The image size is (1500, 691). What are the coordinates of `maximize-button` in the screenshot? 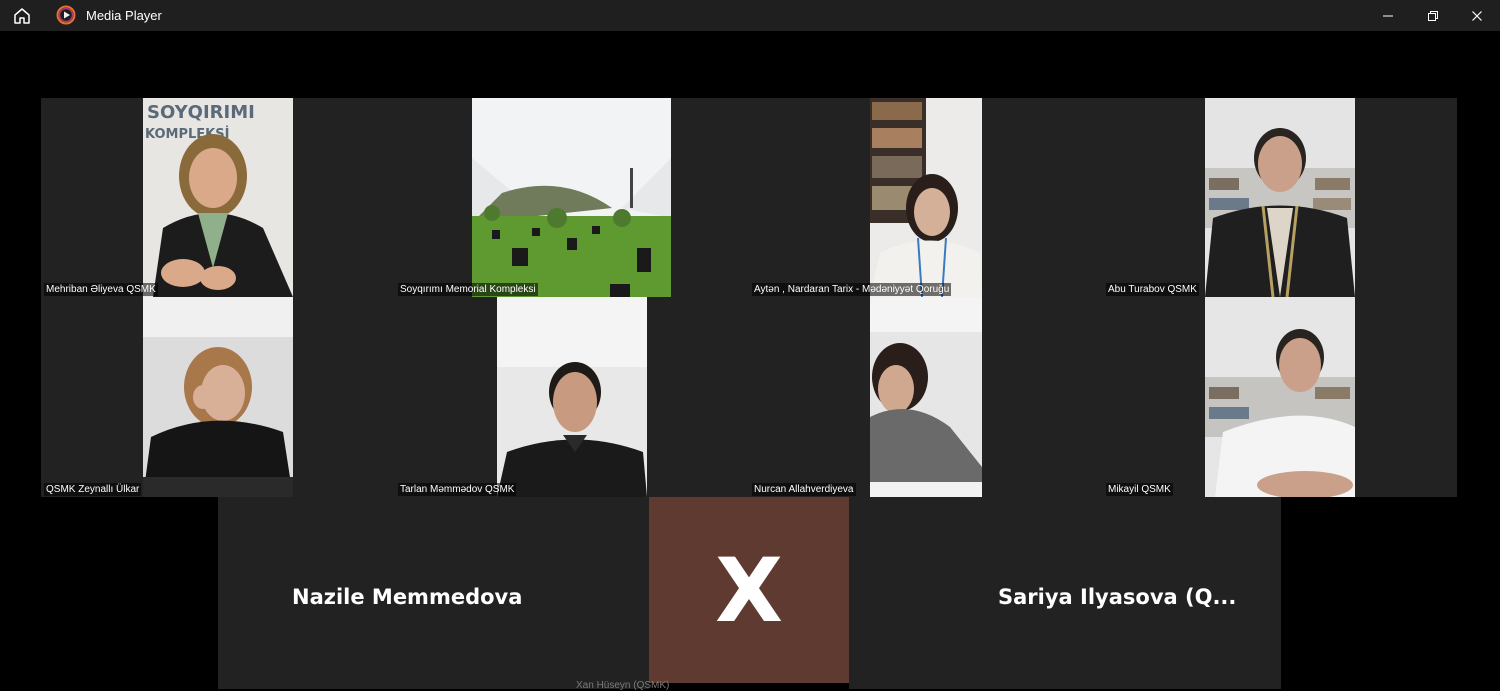 It's located at (1433, 15).